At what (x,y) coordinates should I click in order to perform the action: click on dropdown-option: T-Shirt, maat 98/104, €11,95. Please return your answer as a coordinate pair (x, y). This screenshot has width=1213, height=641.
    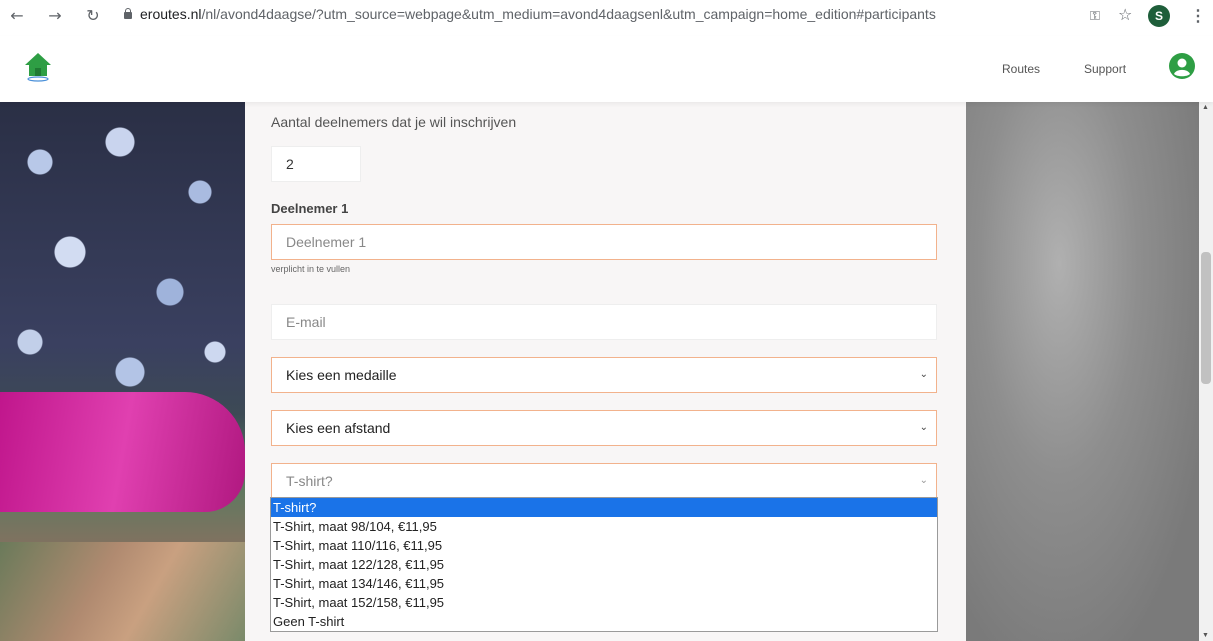
    Looking at the image, I should click on (604, 526).